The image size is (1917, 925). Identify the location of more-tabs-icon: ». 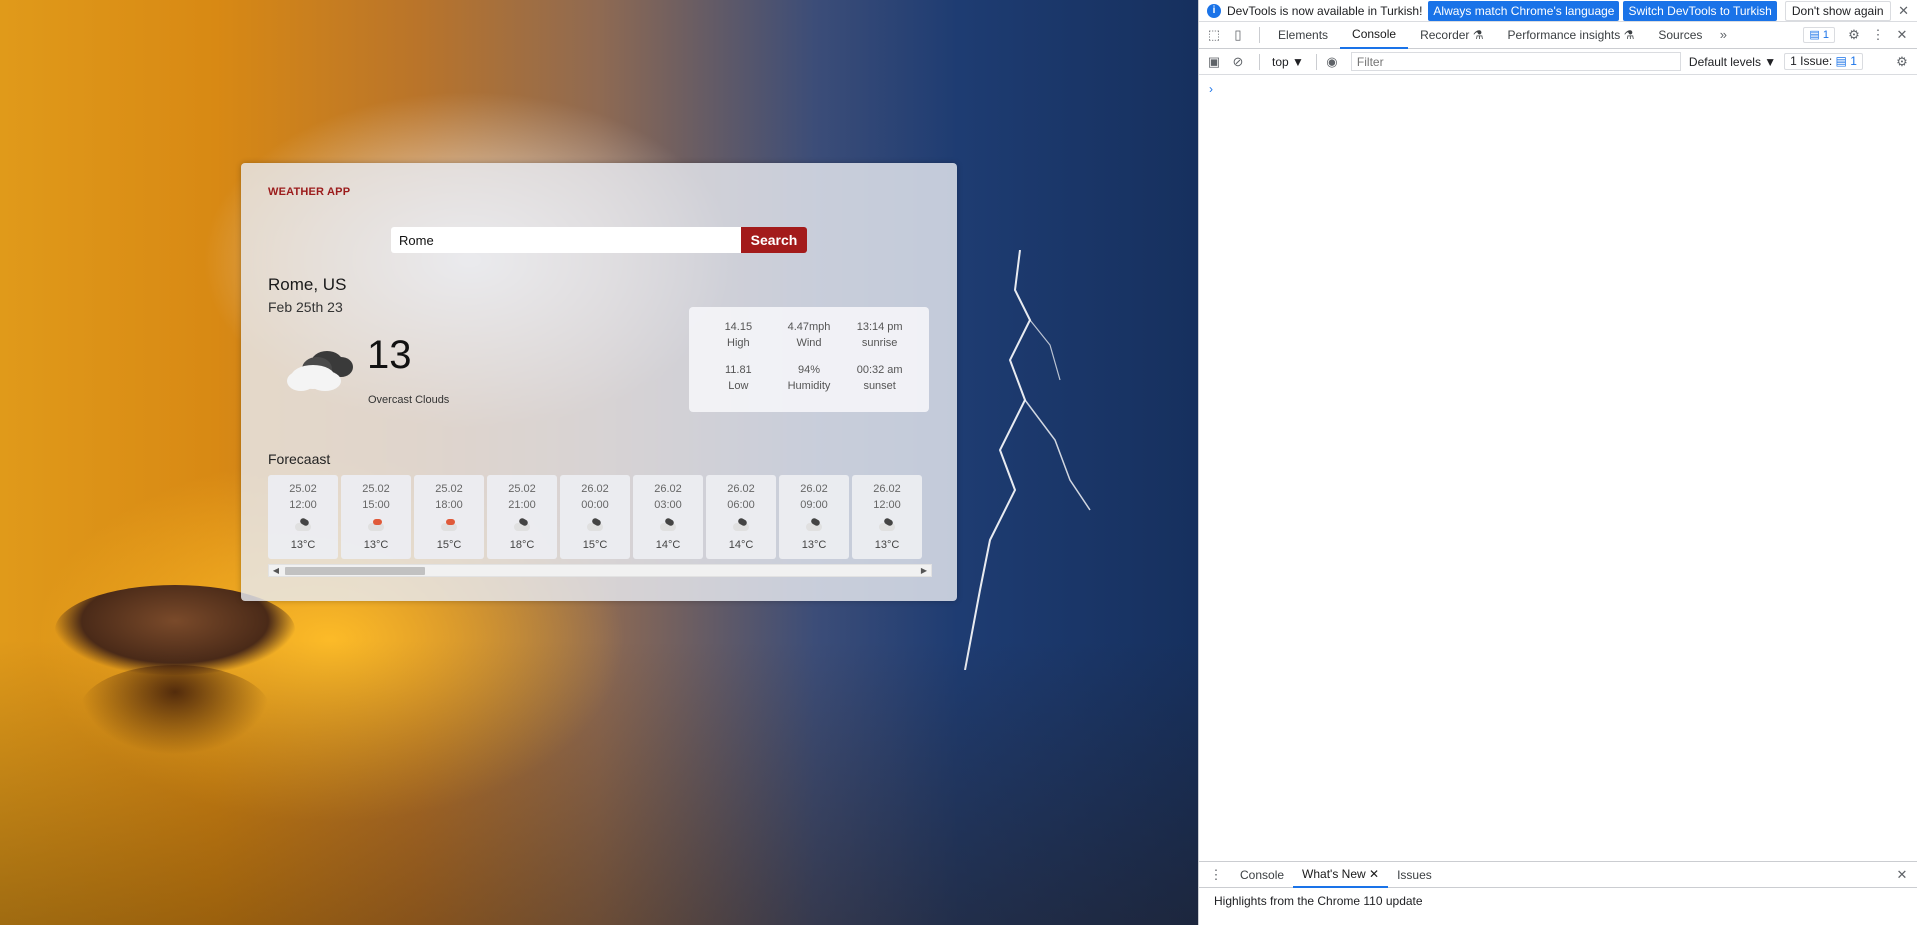
(1723, 35).